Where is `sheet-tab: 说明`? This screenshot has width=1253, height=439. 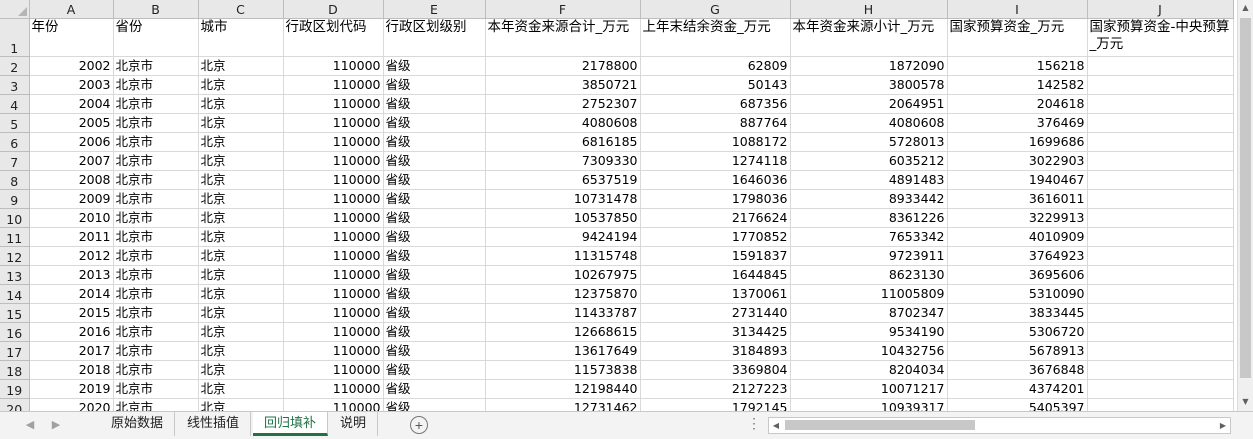
sheet-tab: 说明 is located at coordinates (354, 424).